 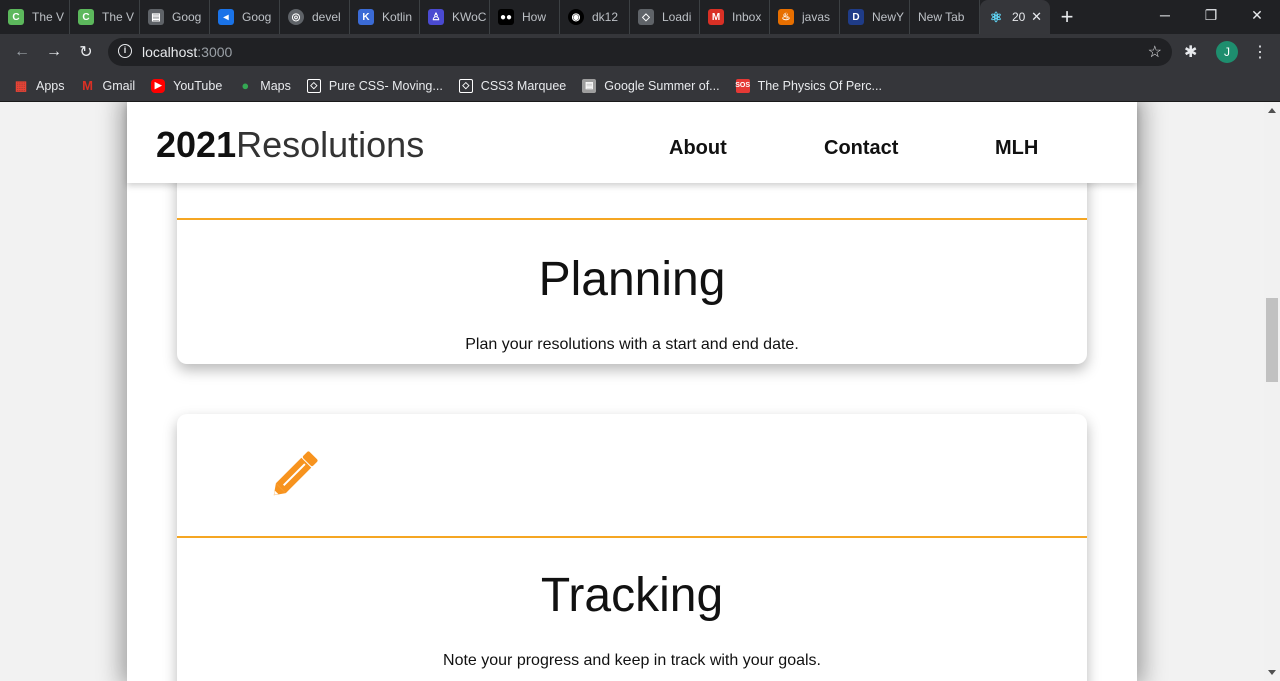 I want to click on tab-label: The V, so click(x=48, y=17).